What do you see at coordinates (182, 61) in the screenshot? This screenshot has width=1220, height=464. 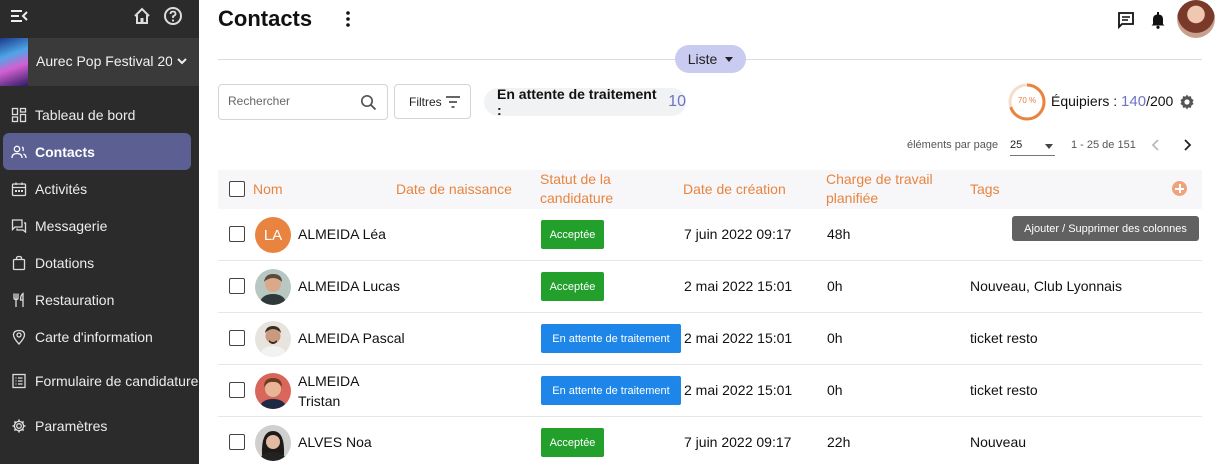 I see `chevron-down-icon` at bounding box center [182, 61].